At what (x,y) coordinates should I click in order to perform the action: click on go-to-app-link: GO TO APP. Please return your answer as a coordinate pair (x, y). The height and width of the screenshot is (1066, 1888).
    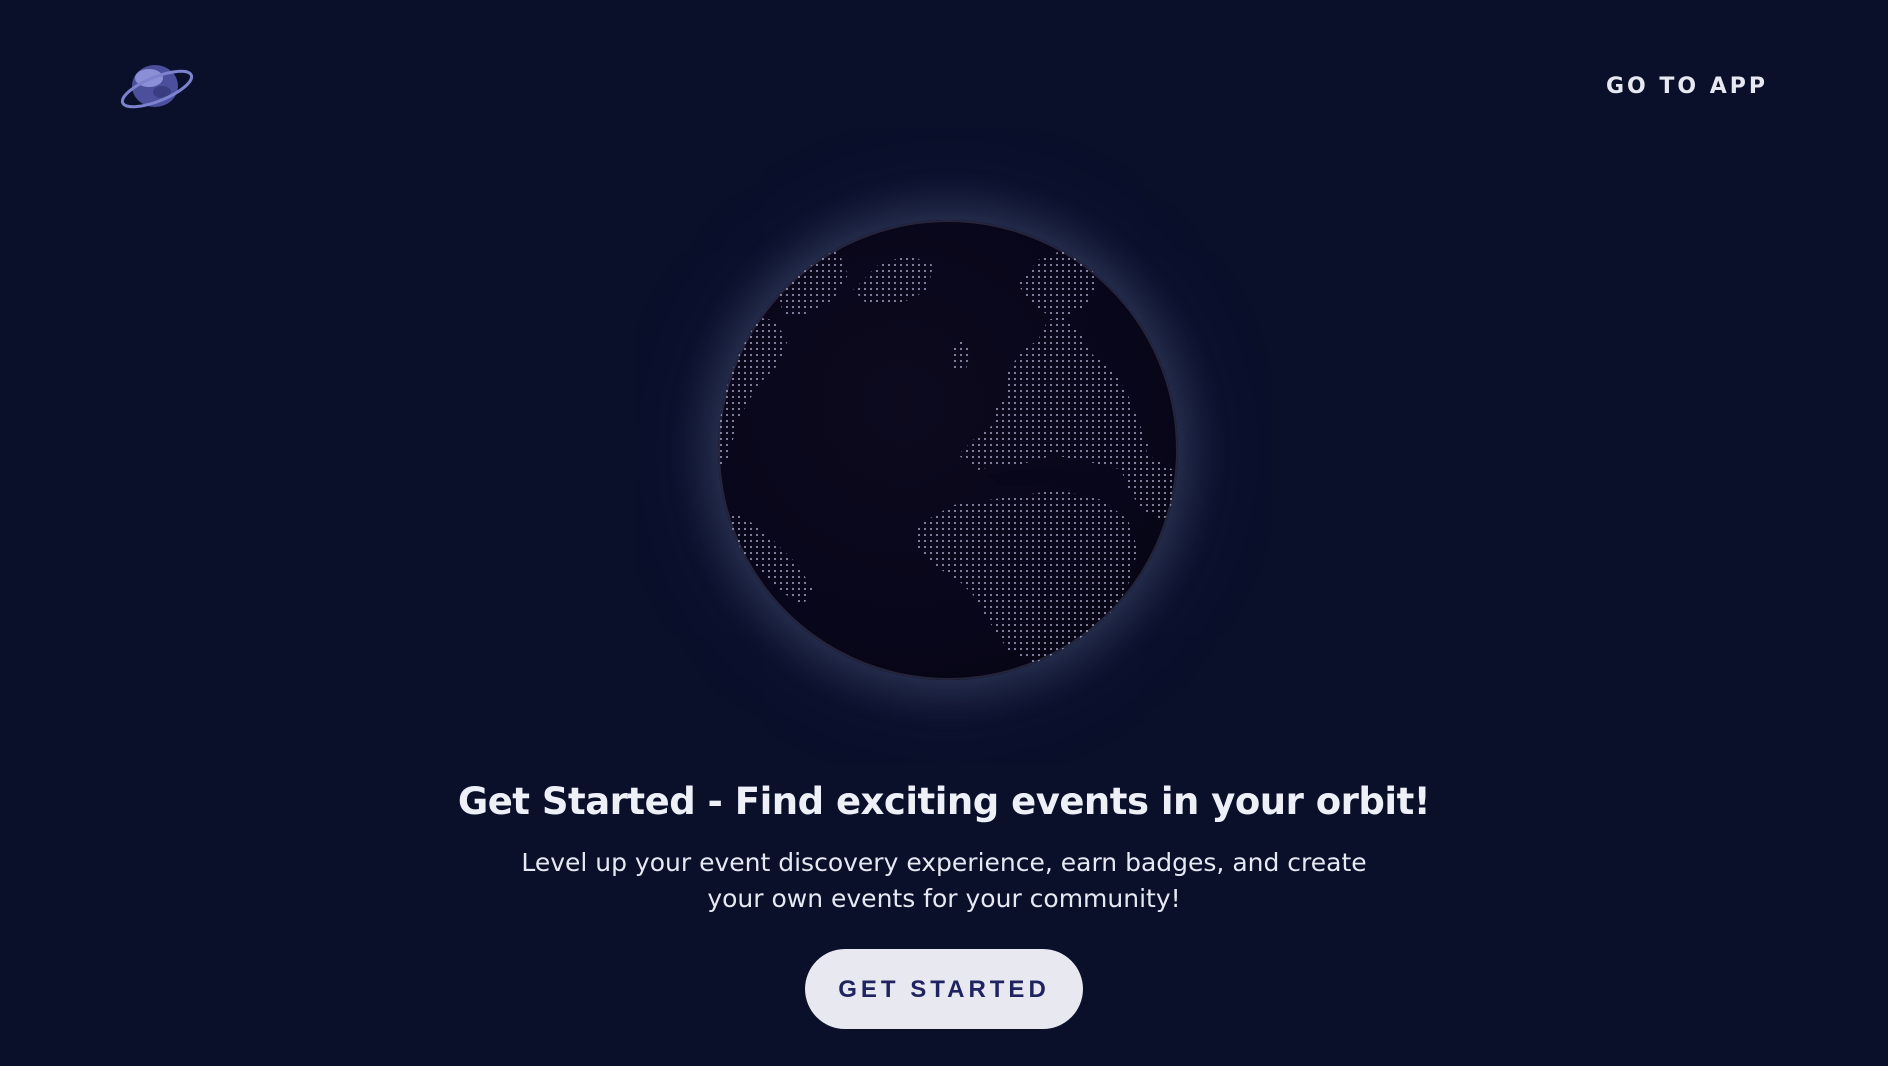
    Looking at the image, I should click on (1687, 86).